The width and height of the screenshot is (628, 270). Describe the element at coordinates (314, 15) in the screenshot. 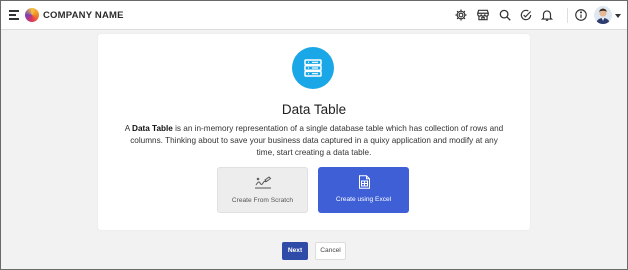

I see `top-navbar: COMPANY NAME` at that location.